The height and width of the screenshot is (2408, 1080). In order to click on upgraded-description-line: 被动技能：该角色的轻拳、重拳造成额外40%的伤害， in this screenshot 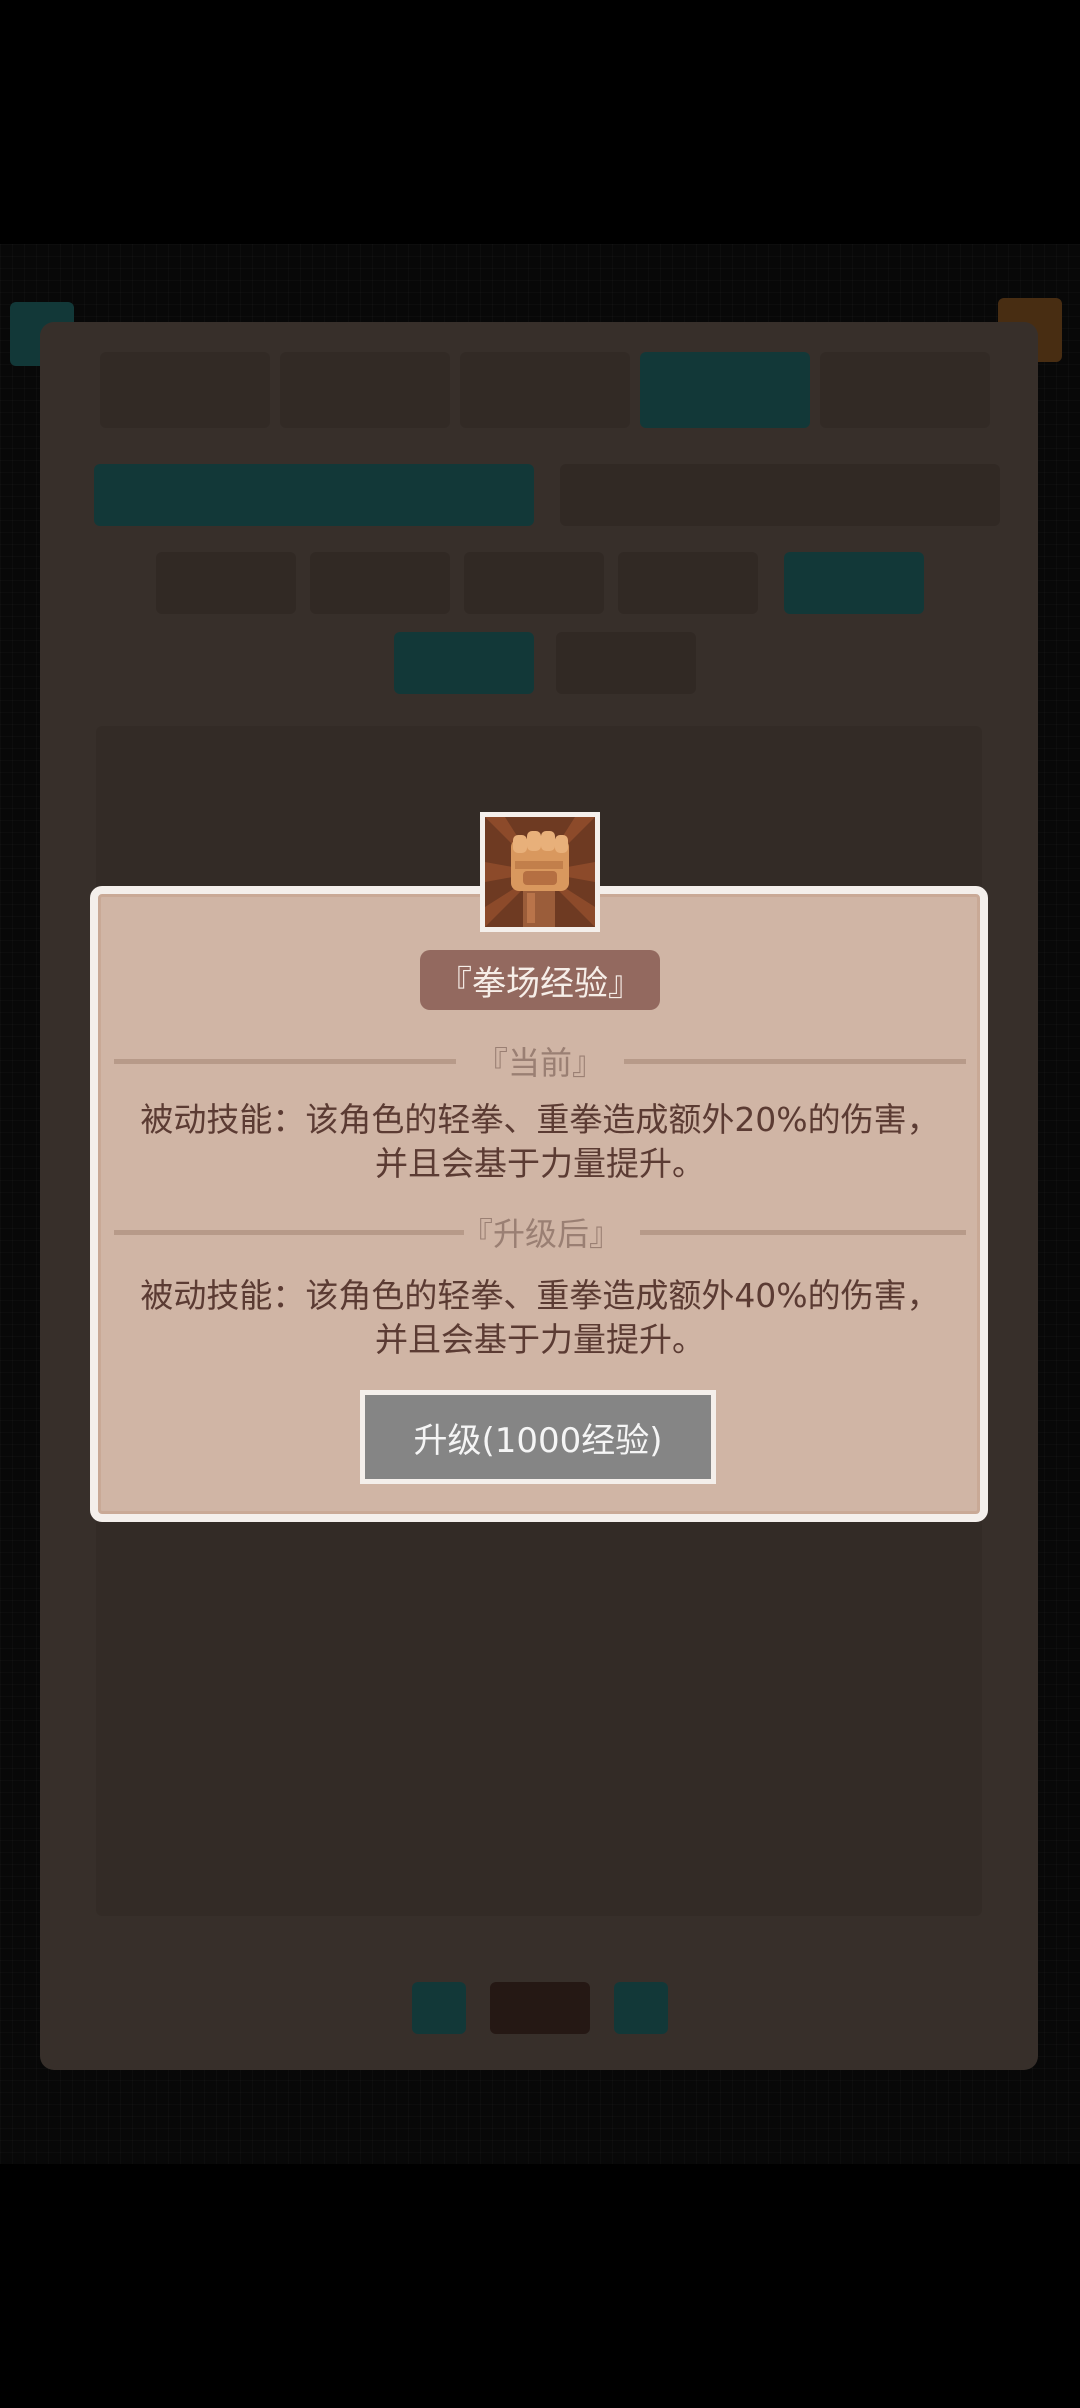, I will do `click(540, 1295)`.